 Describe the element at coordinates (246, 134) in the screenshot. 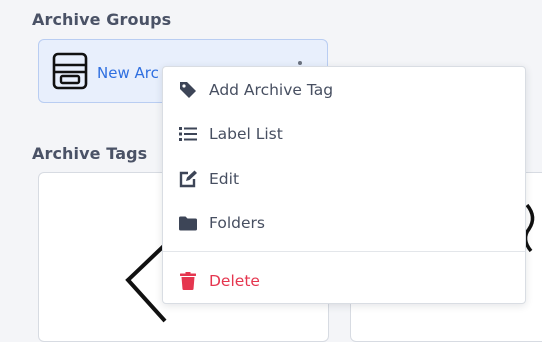

I see `menu-item-label: Label List` at that location.